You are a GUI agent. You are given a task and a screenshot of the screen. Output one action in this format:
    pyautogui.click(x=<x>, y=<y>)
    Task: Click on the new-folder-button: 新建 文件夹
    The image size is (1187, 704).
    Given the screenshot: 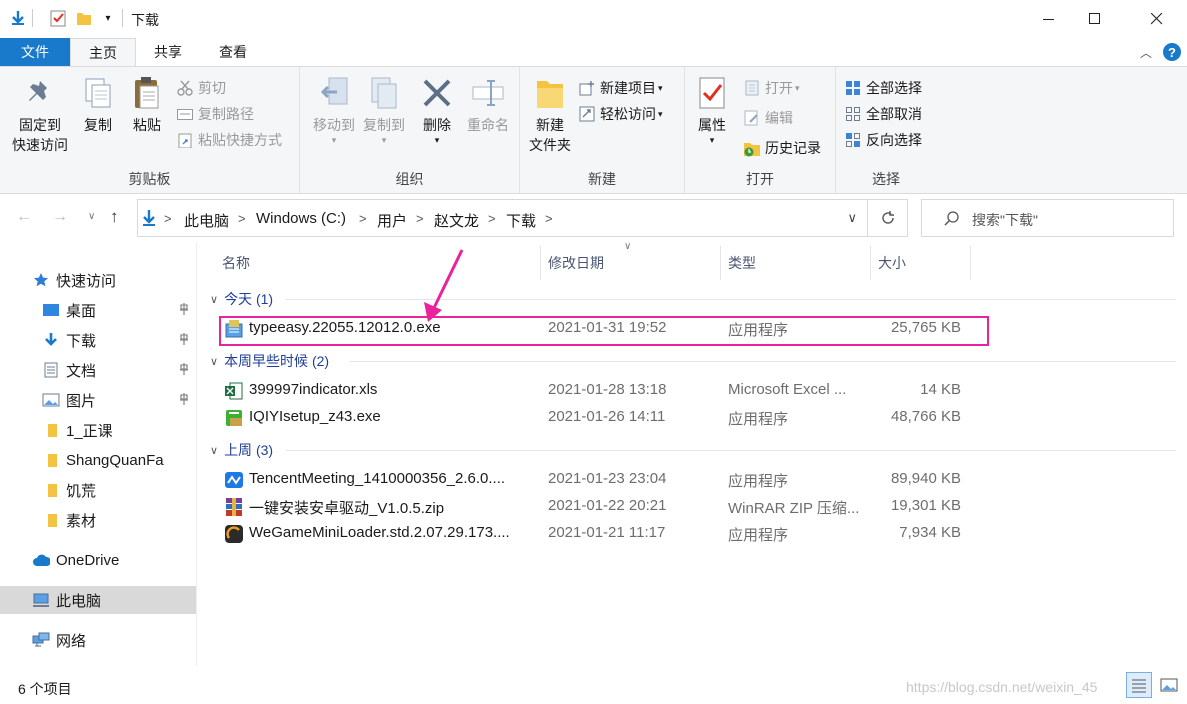 What is the action you would take?
    pyautogui.click(x=550, y=114)
    